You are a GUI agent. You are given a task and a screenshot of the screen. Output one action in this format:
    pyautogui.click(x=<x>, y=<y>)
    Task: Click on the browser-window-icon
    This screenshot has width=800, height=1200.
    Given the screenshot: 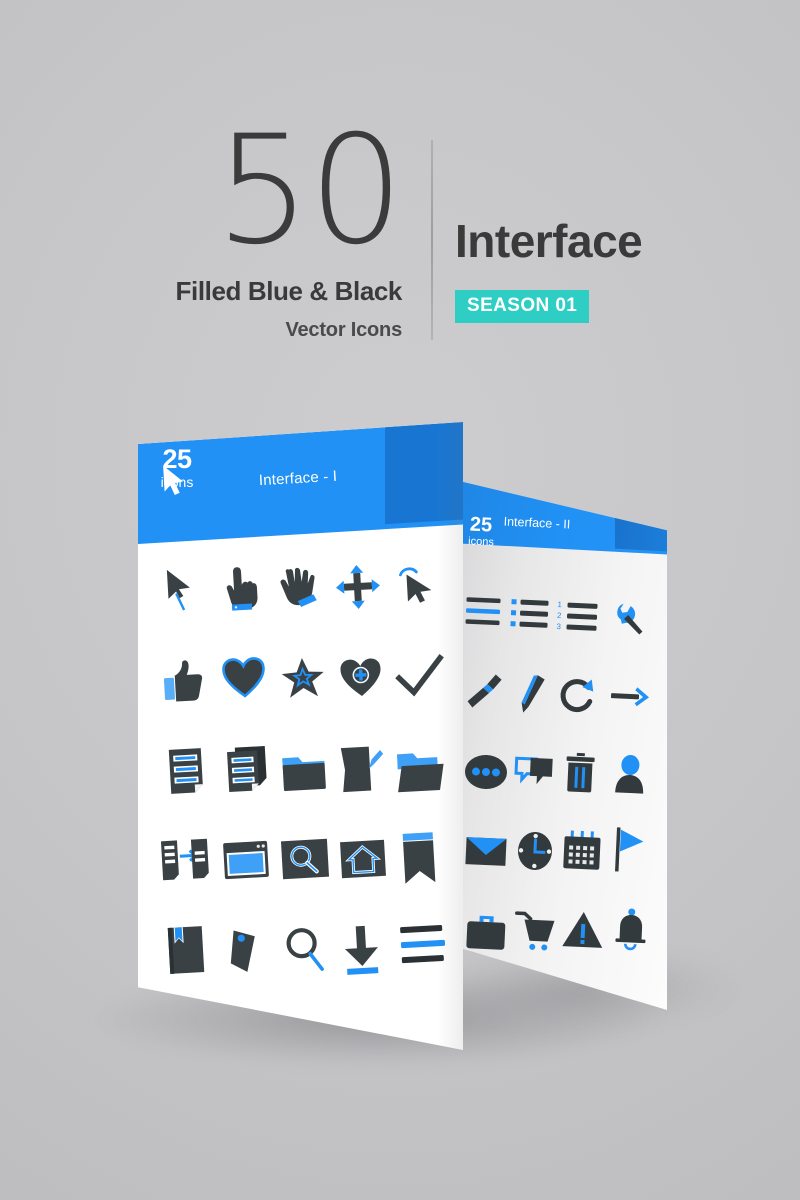 What is the action you would take?
    pyautogui.click(x=246, y=860)
    